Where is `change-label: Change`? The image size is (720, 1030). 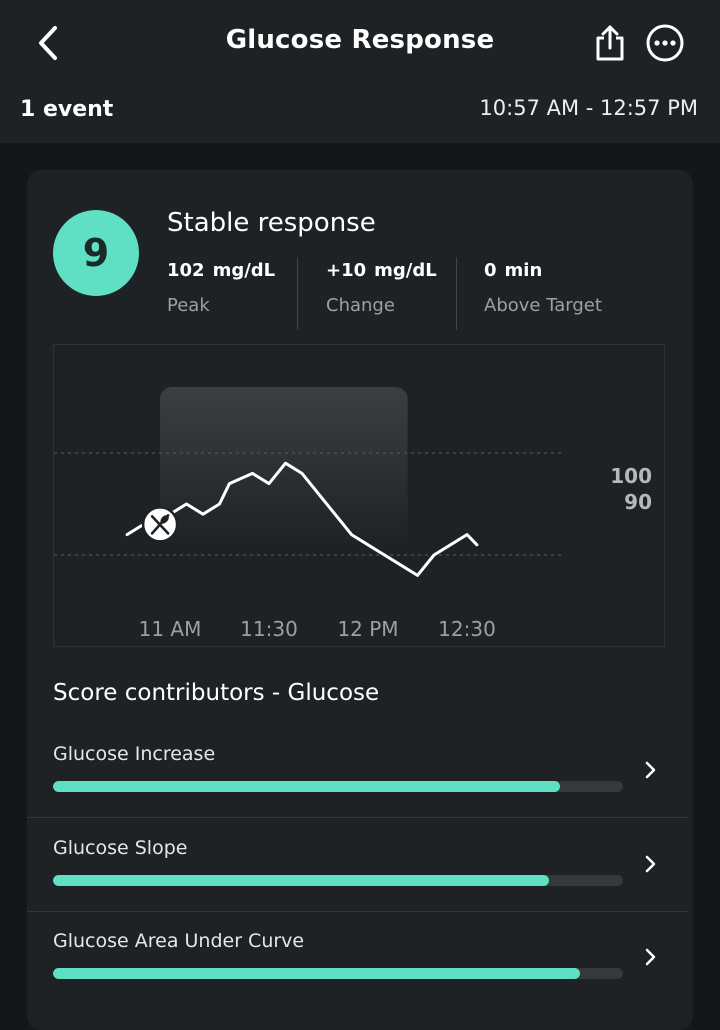 change-label: Change is located at coordinates (360, 305).